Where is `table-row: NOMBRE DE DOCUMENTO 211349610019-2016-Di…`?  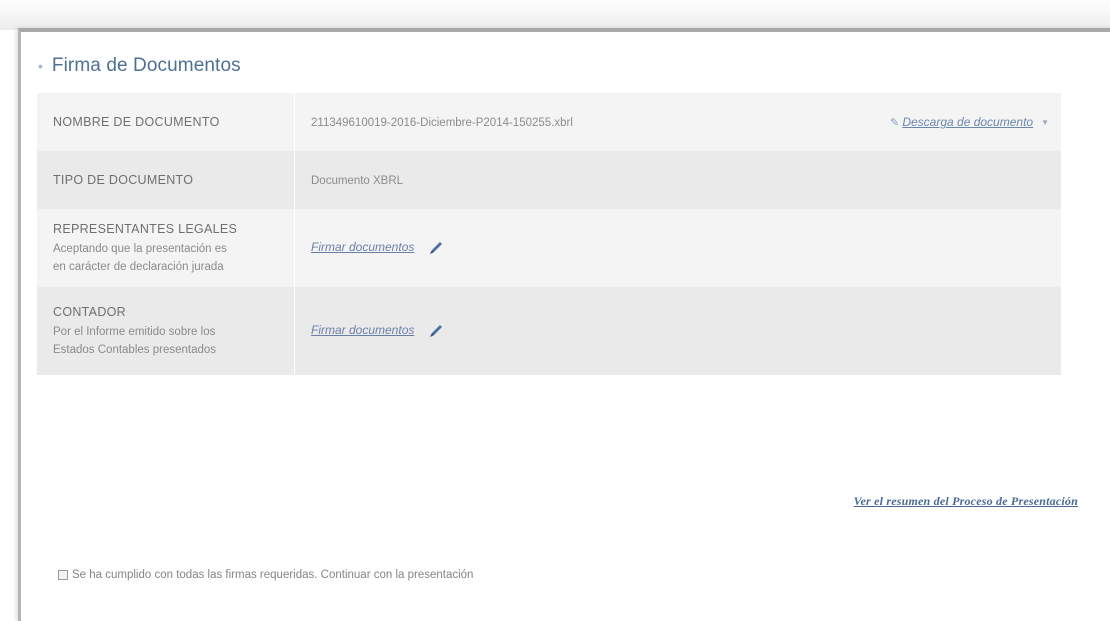 table-row: NOMBRE DE DOCUMENTO 211349610019-2016-Di… is located at coordinates (549, 122).